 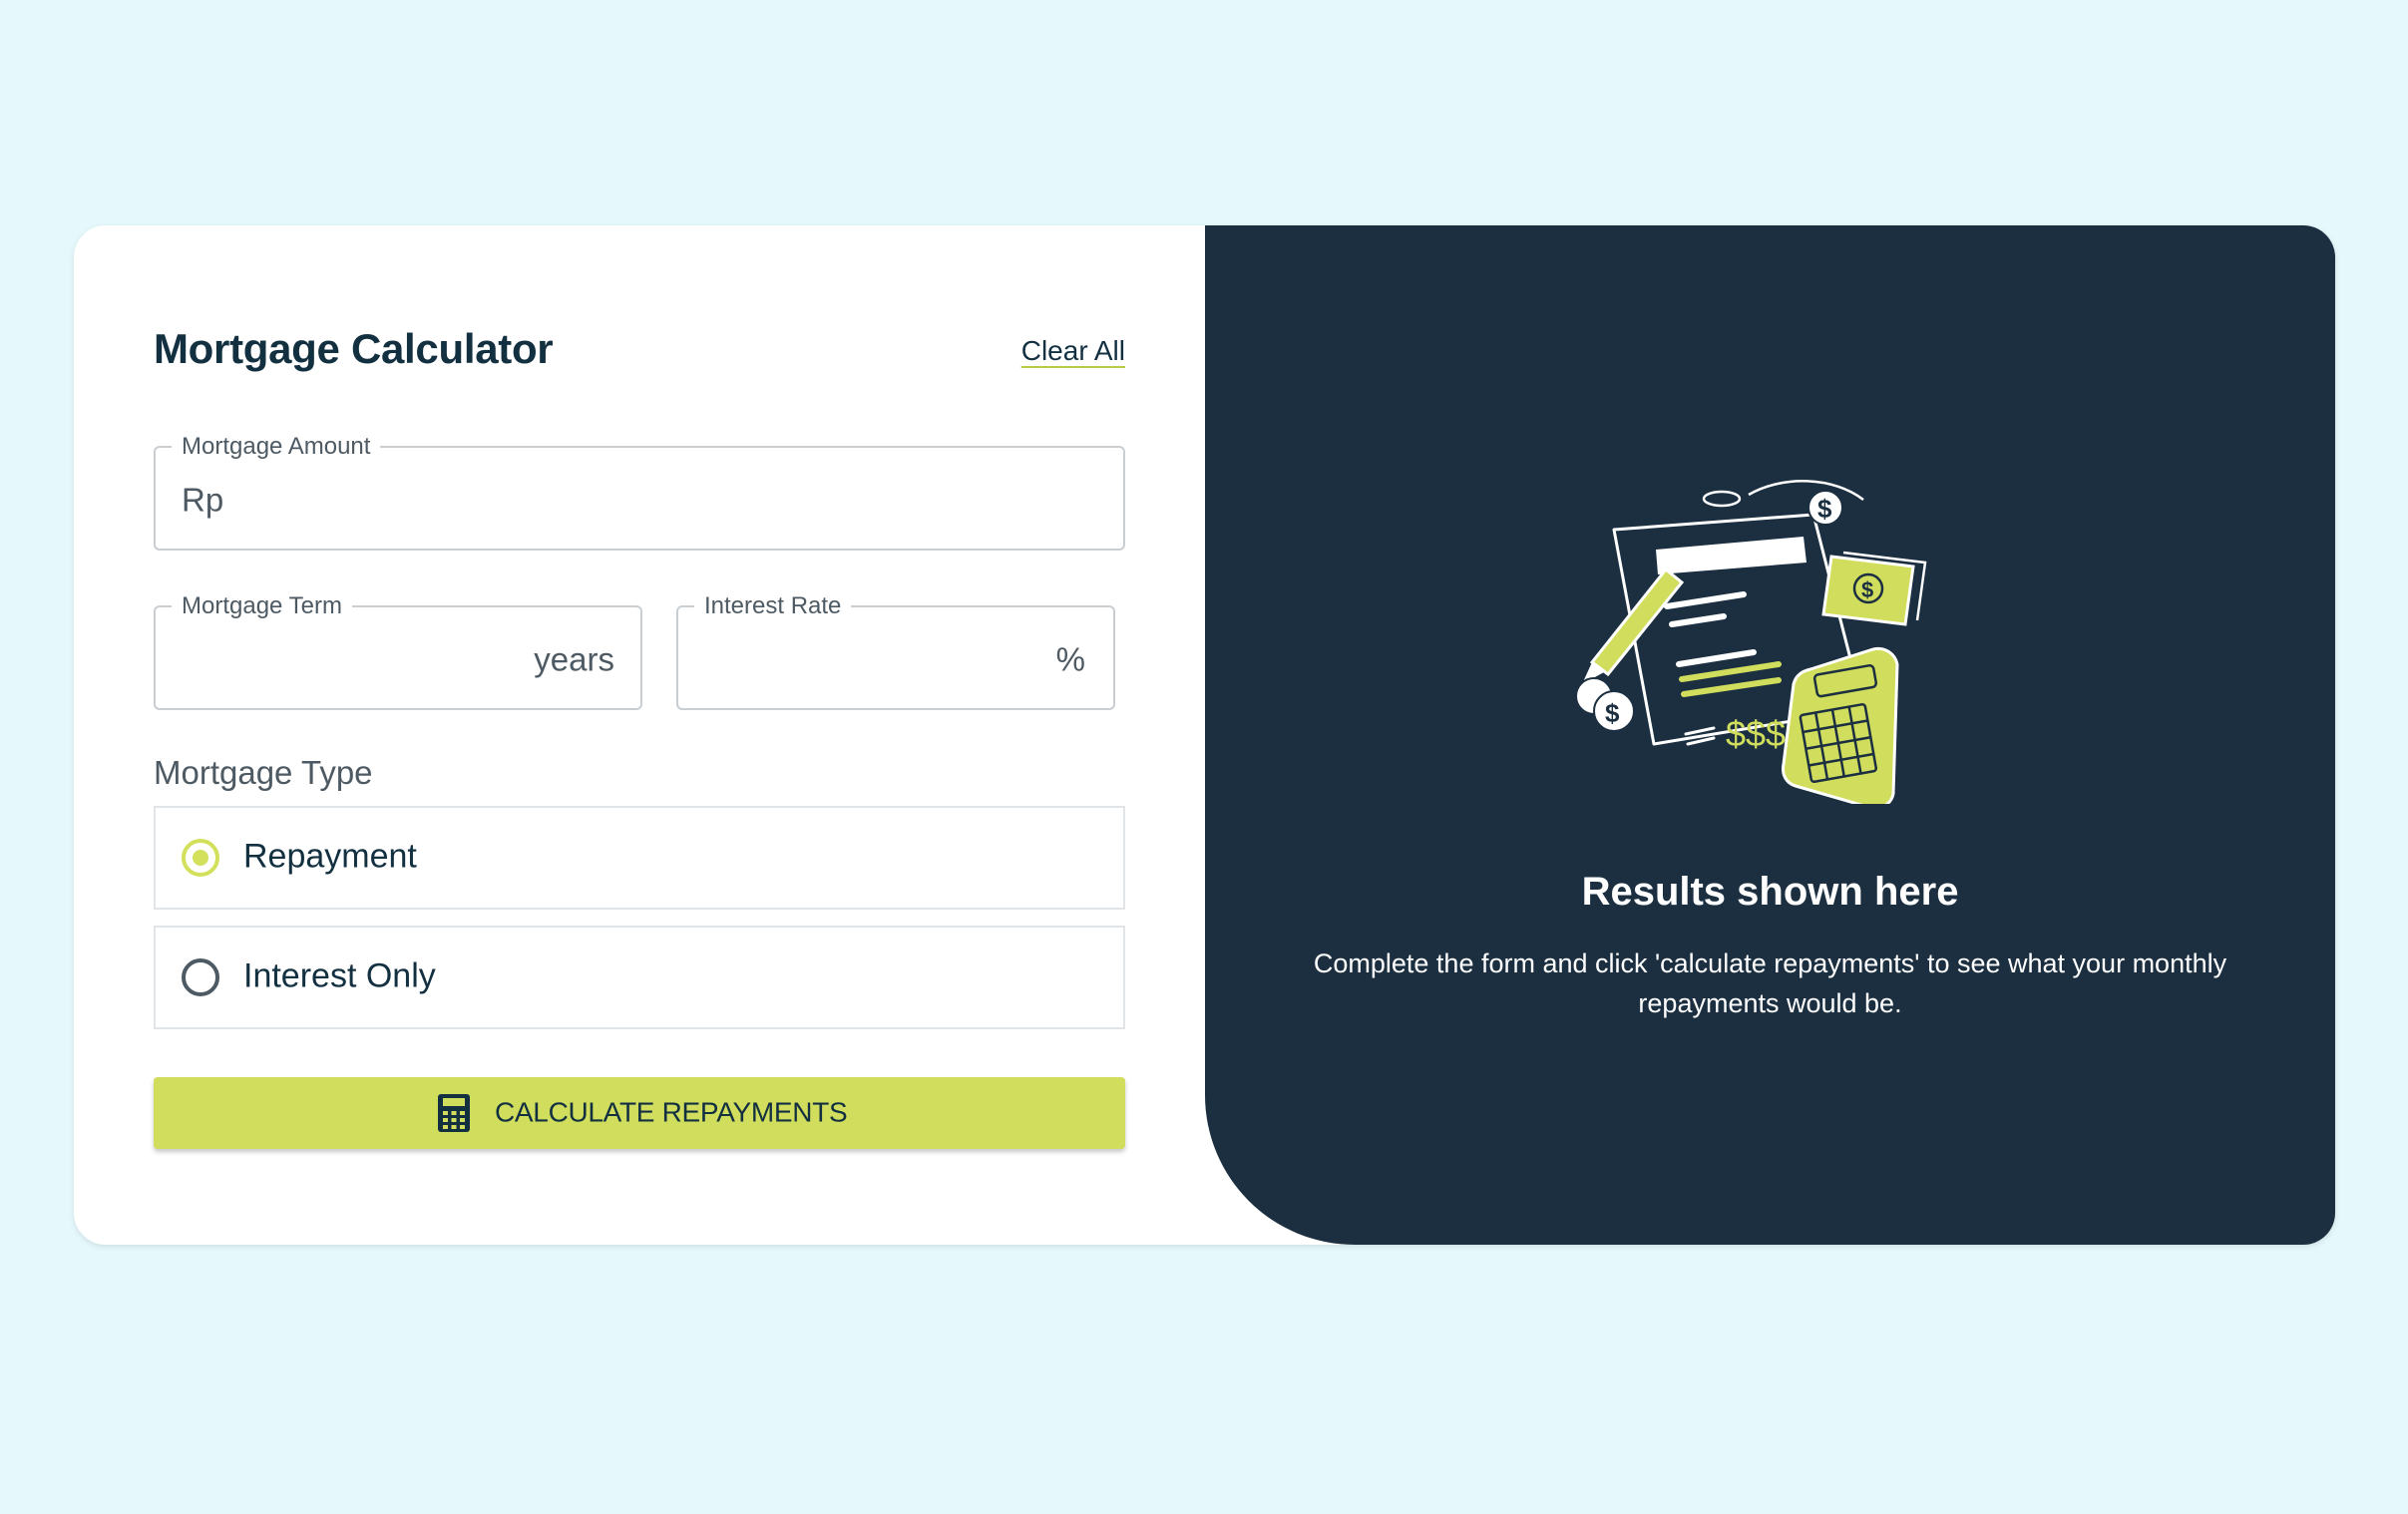 What do you see at coordinates (1751, 642) in the screenshot?
I see `empty-results-illustration: $$$ $ $ $` at bounding box center [1751, 642].